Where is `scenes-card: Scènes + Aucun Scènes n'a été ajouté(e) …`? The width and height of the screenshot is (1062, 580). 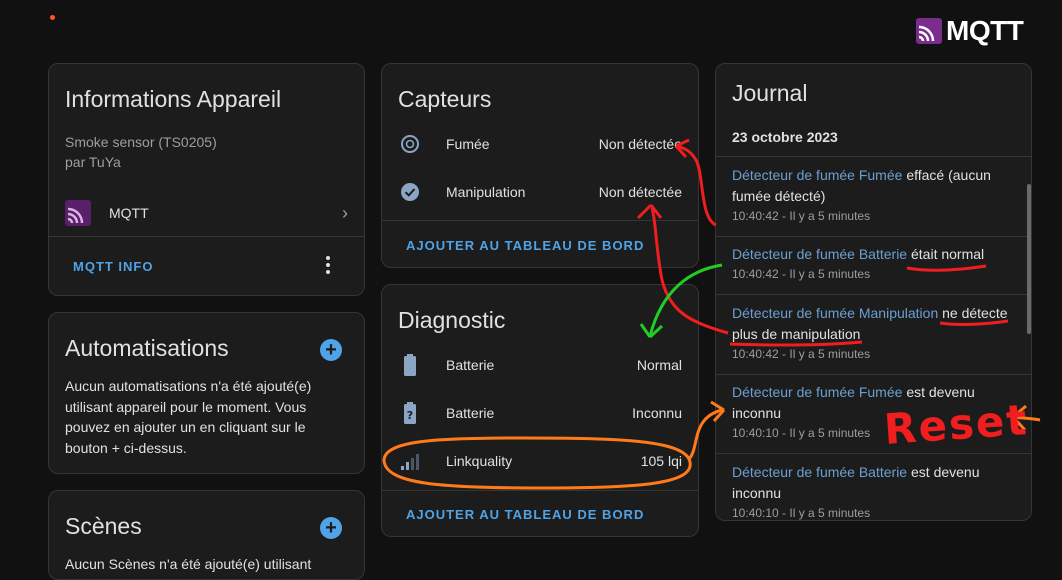
scenes-card: Scènes + Aucun Scènes n'a été ajouté(e) … is located at coordinates (206, 535).